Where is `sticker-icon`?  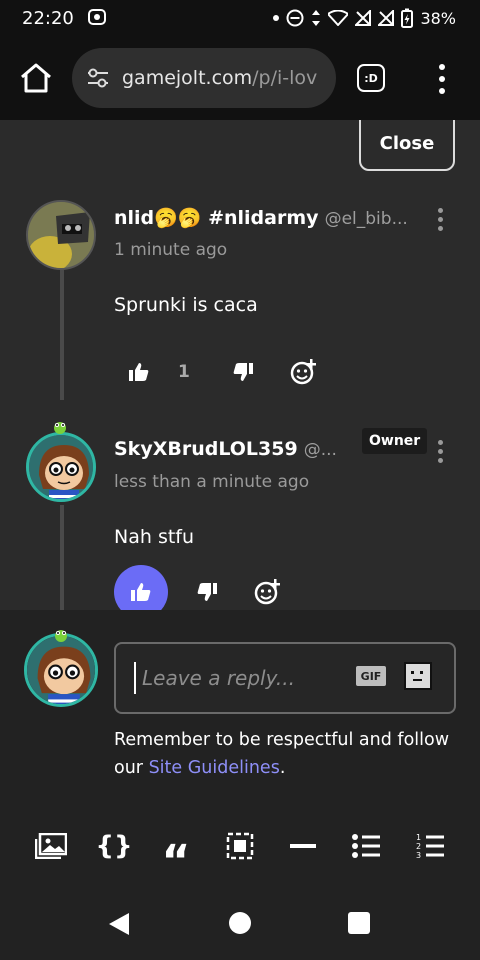
sticker-icon is located at coordinates (418, 676).